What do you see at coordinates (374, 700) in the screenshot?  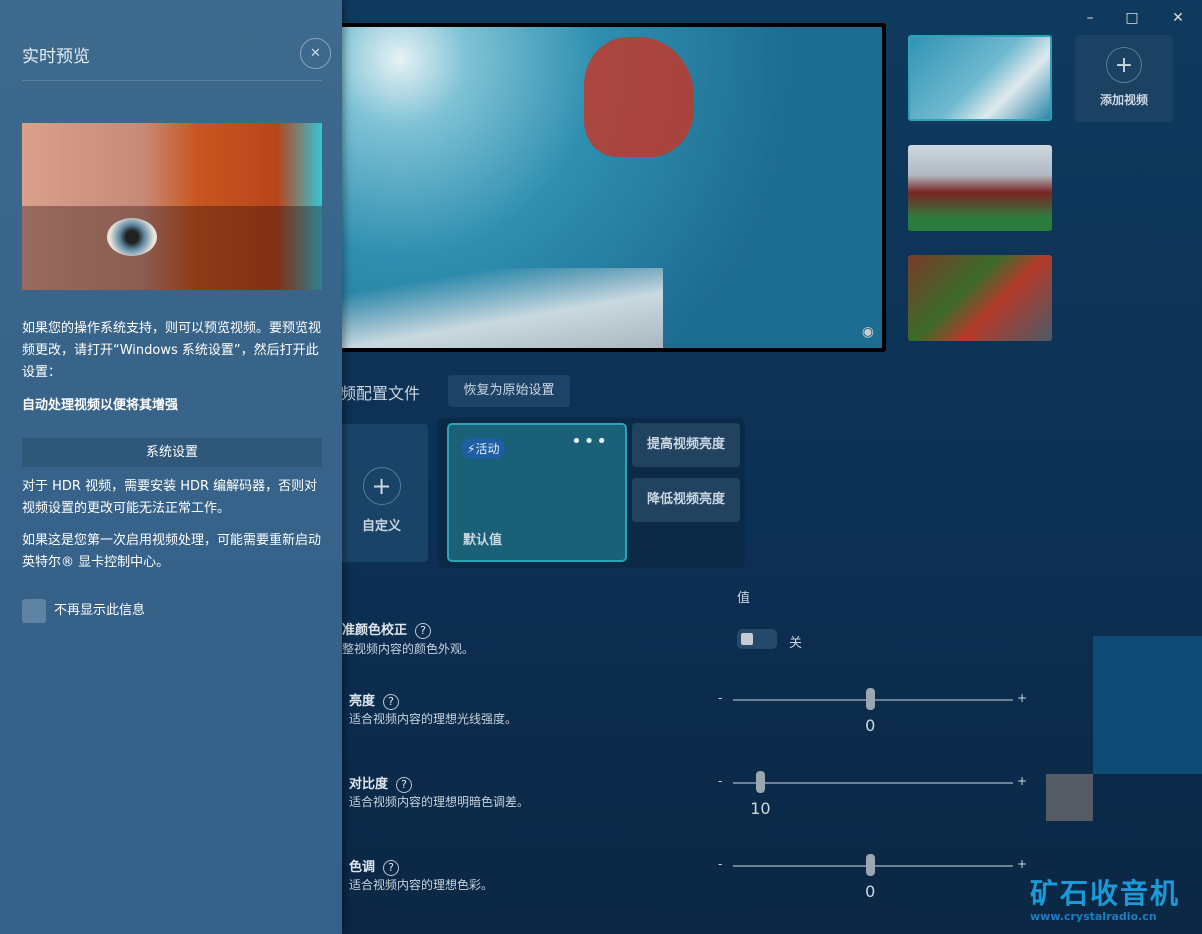 I see `slider-label: 亮度?` at bounding box center [374, 700].